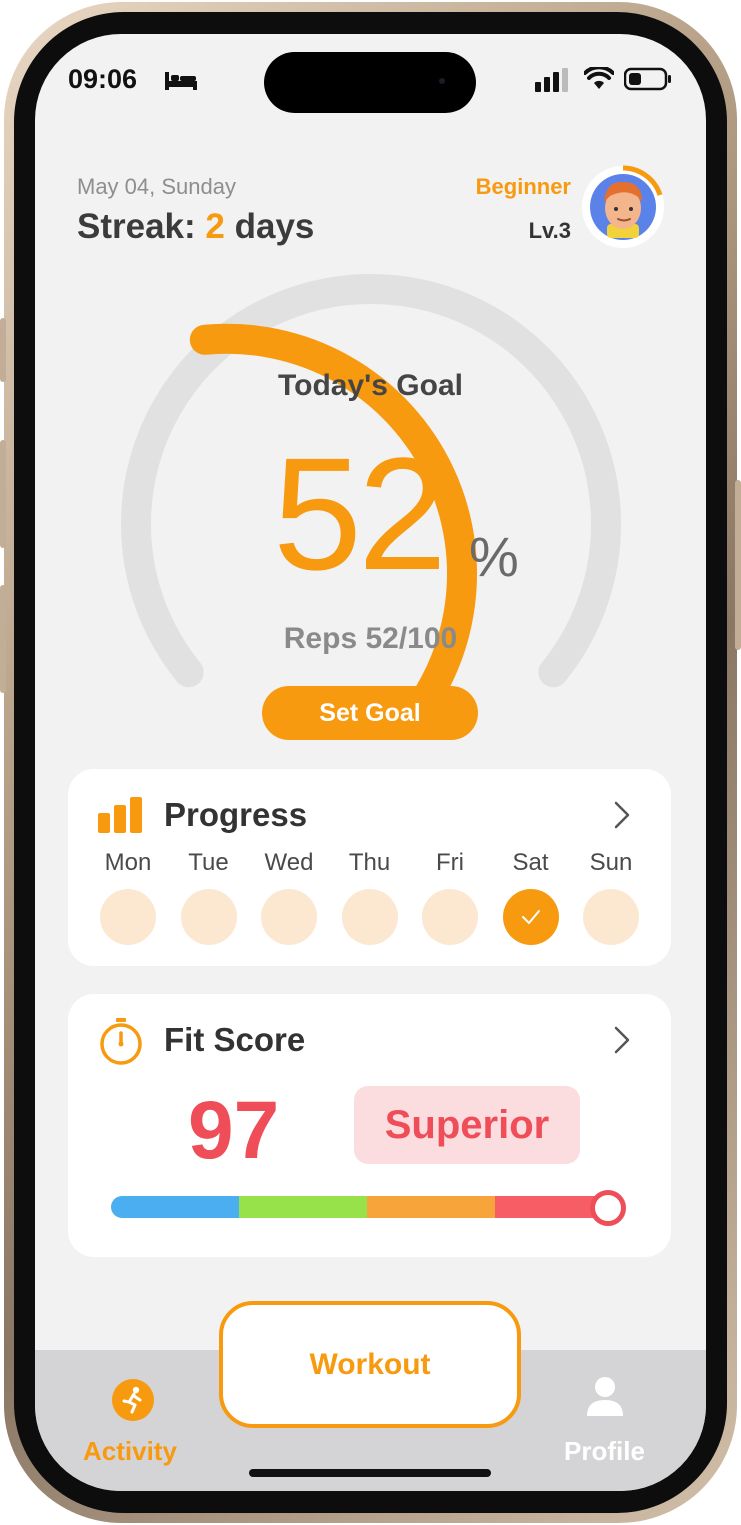  I want to click on fit-score-title: Fit Score, so click(235, 1039).